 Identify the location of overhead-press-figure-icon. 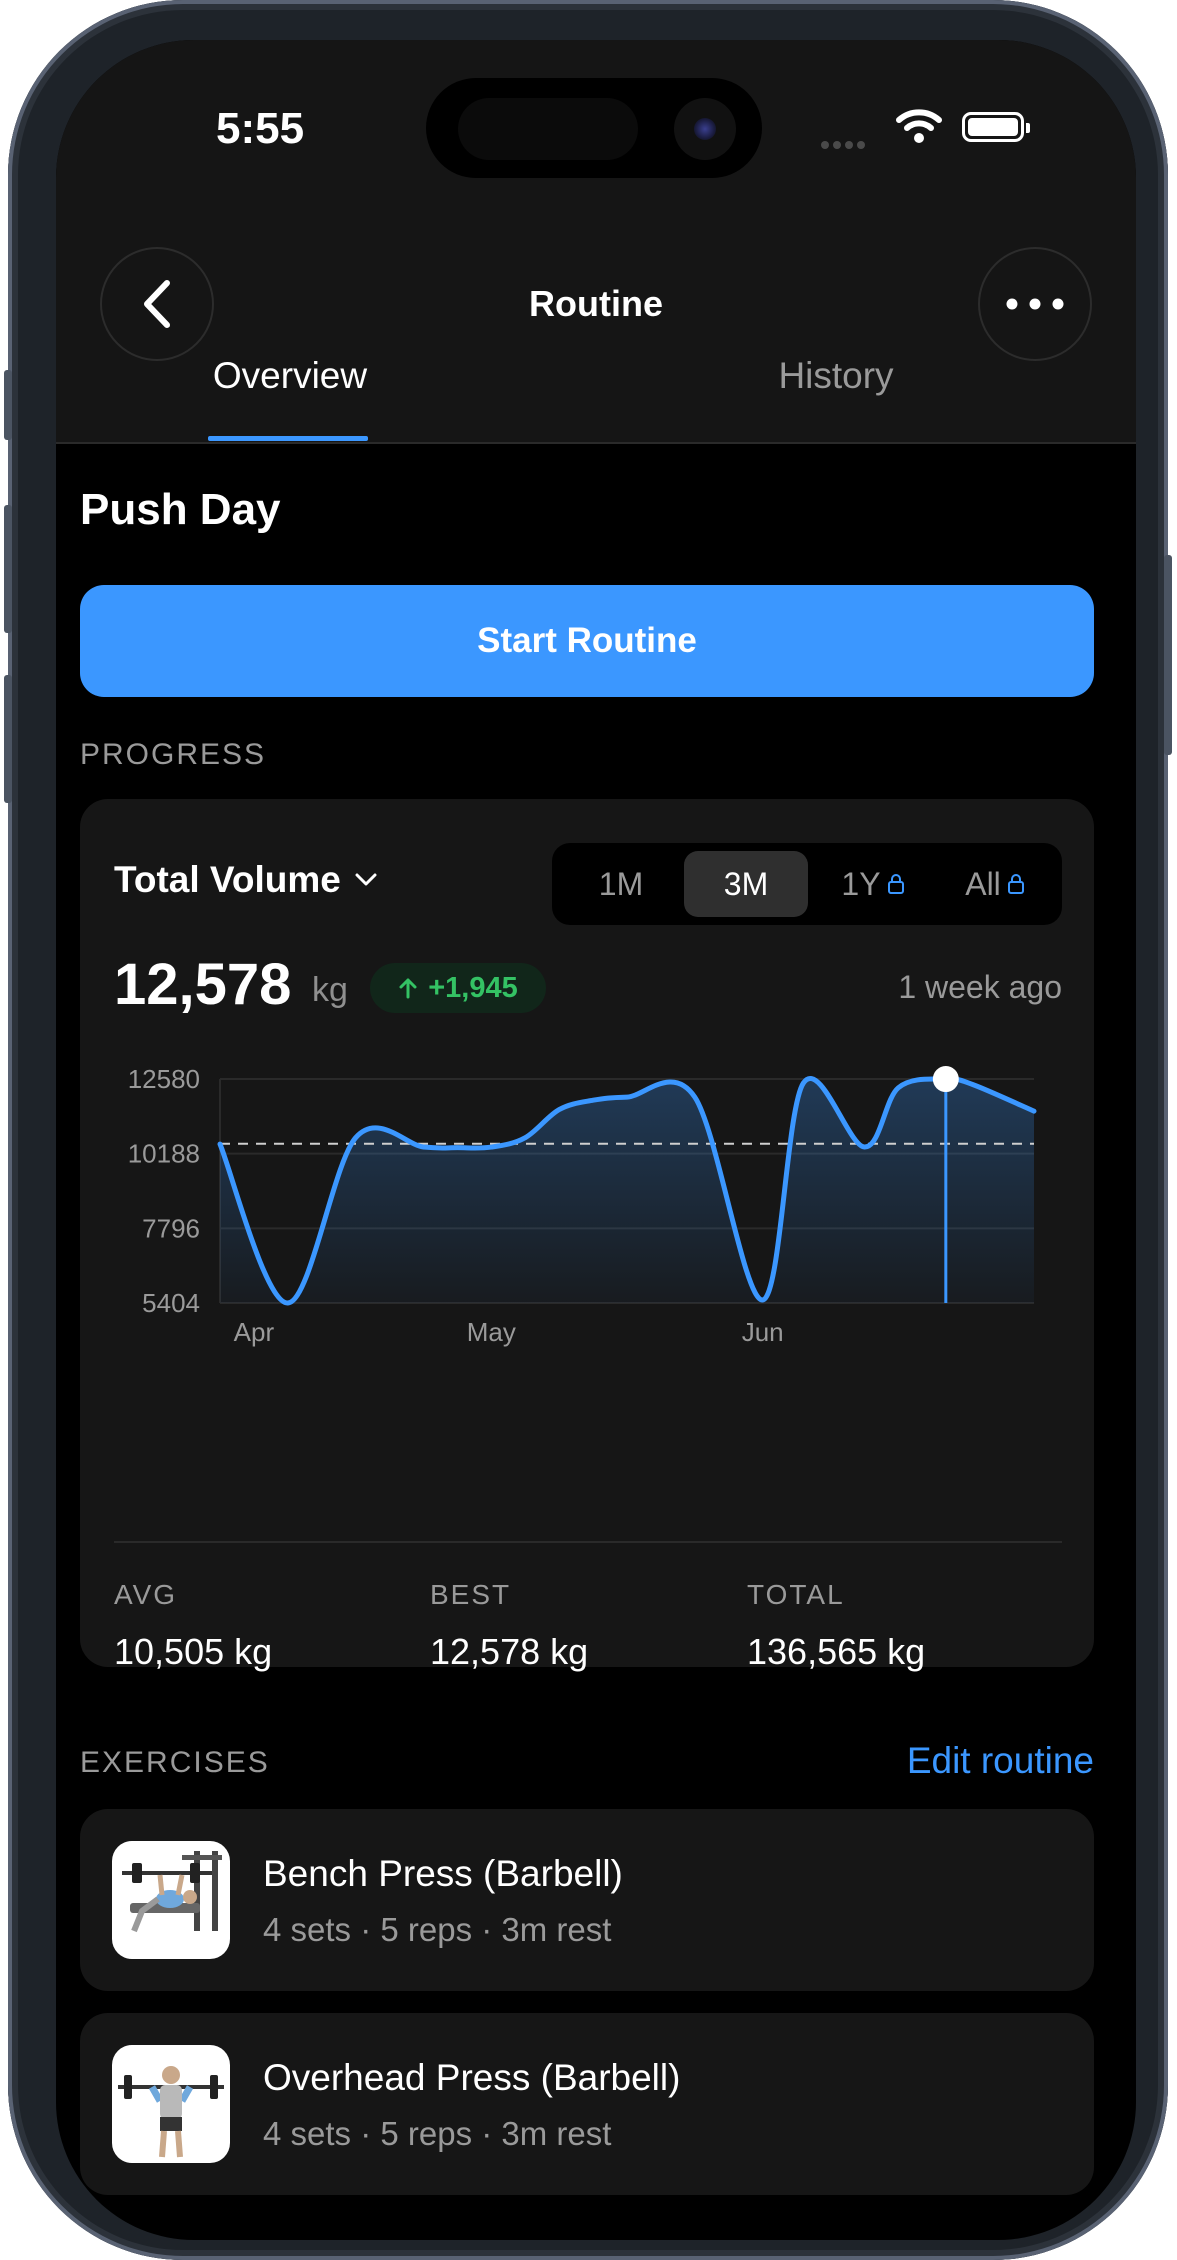
(171, 2112).